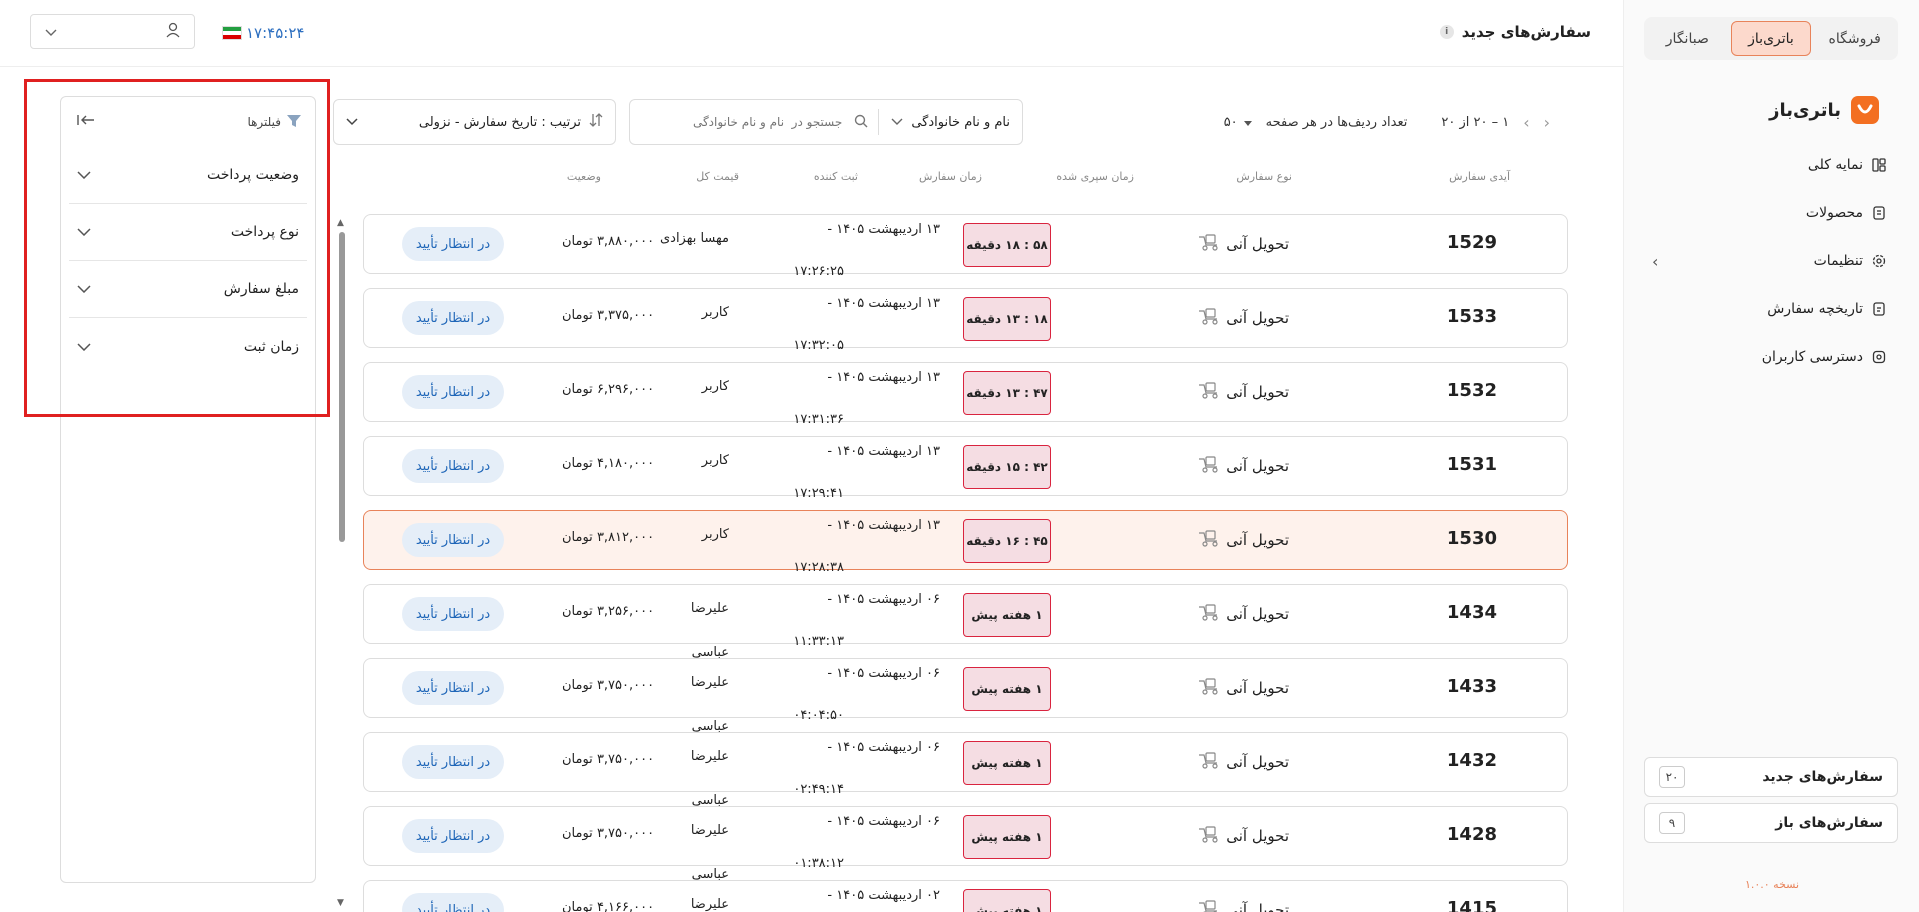 Image resolution: width=1919 pixels, height=912 pixels. What do you see at coordinates (1471, 316) in the screenshot?
I see `order-id: 1533` at bounding box center [1471, 316].